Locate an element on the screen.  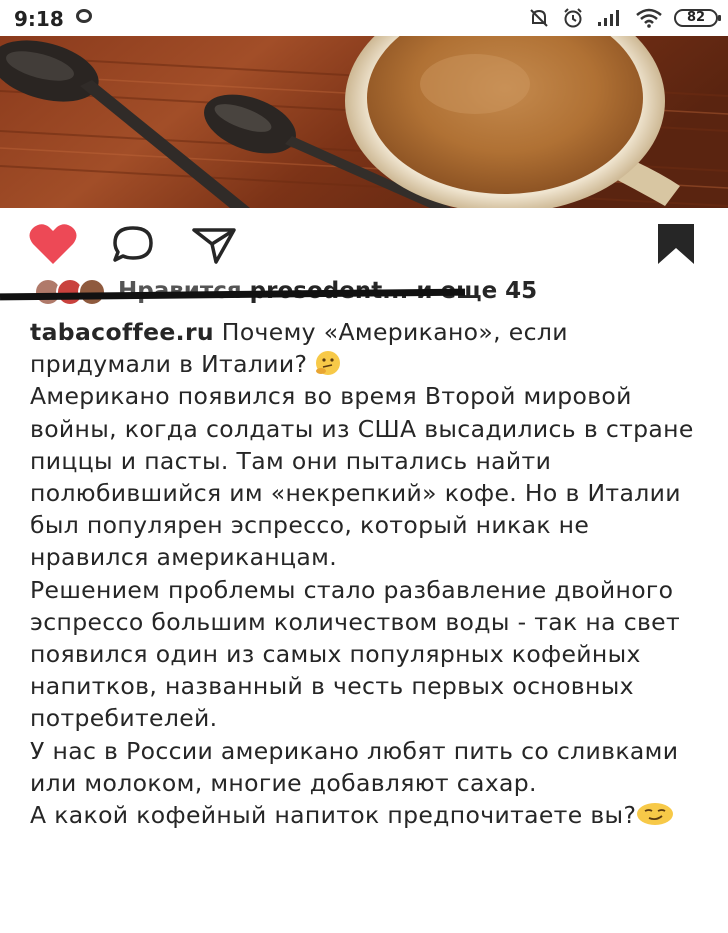
status-time: 9:18 is located at coordinates (39, 19).